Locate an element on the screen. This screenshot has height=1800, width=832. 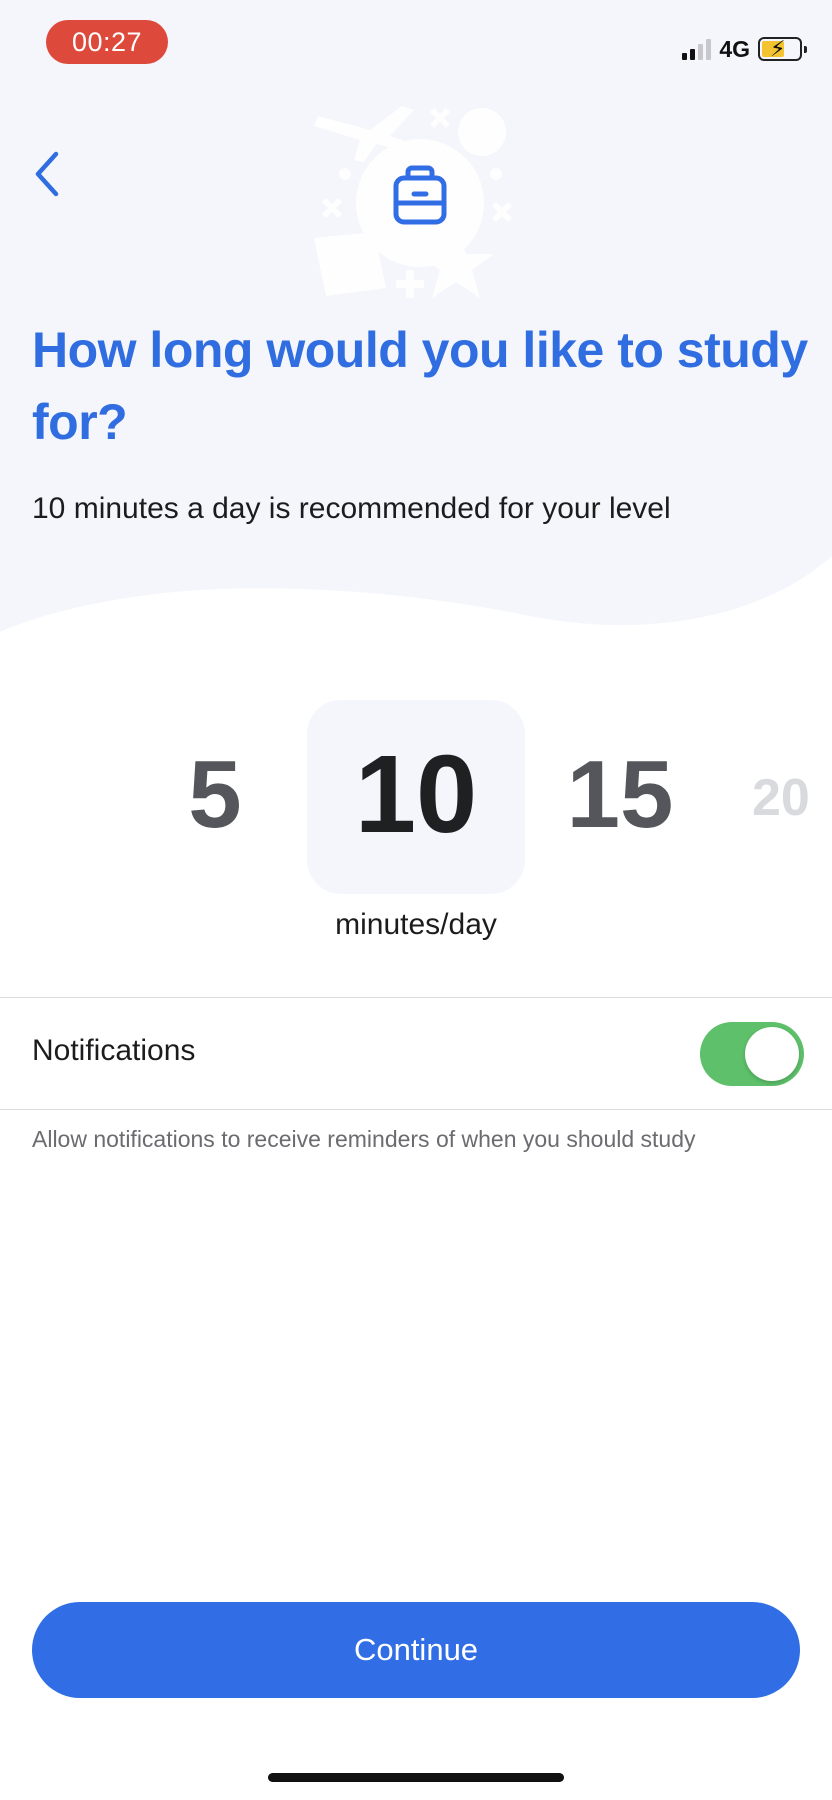
continue-button: Continue is located at coordinates (416, 1650).